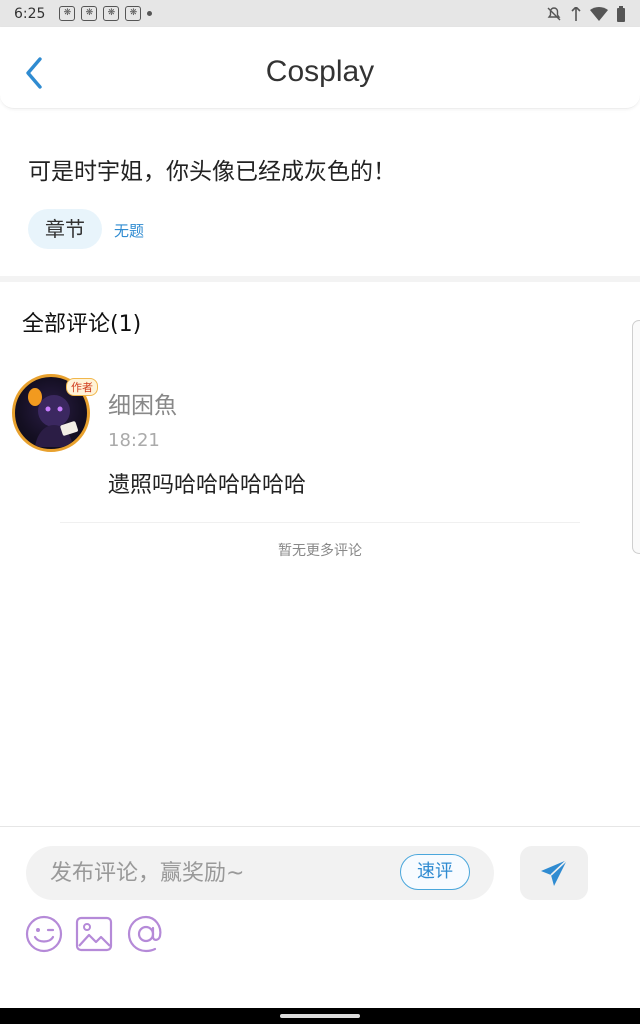 This screenshot has width=640, height=1024. What do you see at coordinates (320, 71) in the screenshot?
I see `page-title: Cosplay` at bounding box center [320, 71].